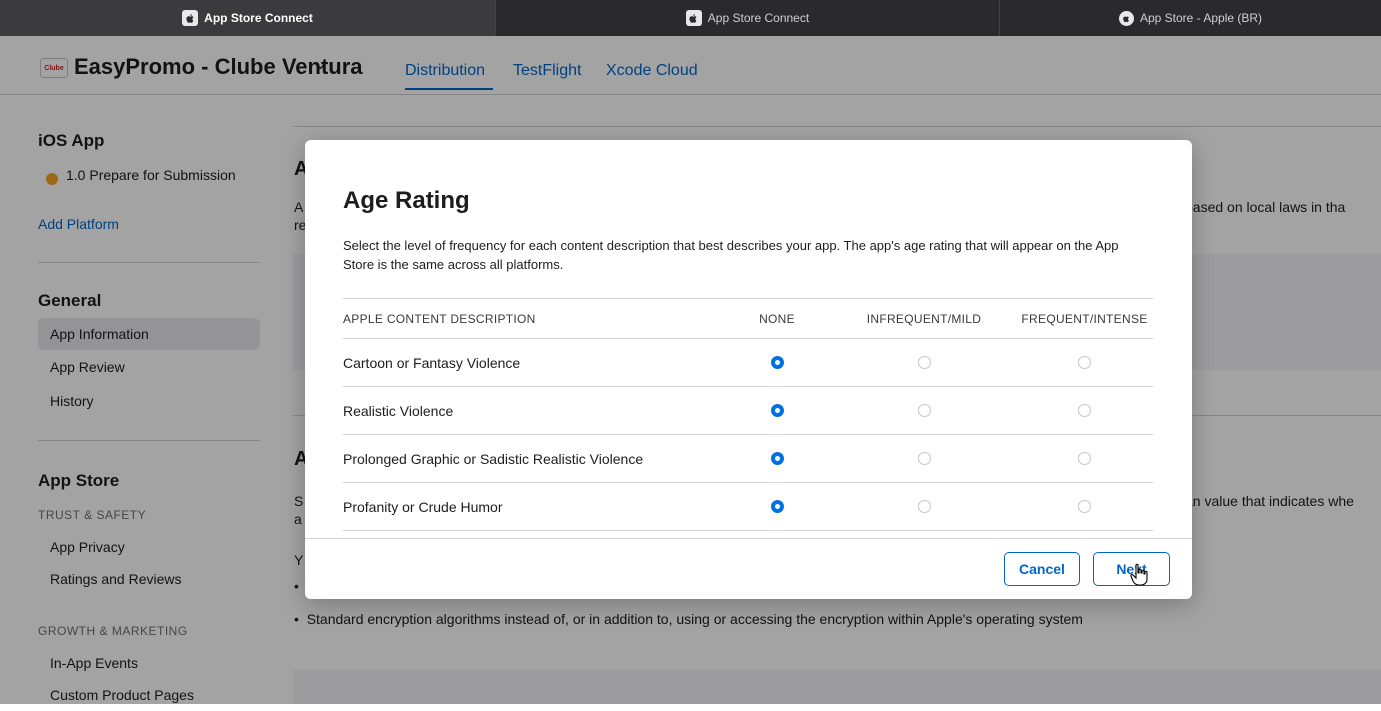 The image size is (1381, 711). I want to click on apple-circle-icon, so click(1126, 18).